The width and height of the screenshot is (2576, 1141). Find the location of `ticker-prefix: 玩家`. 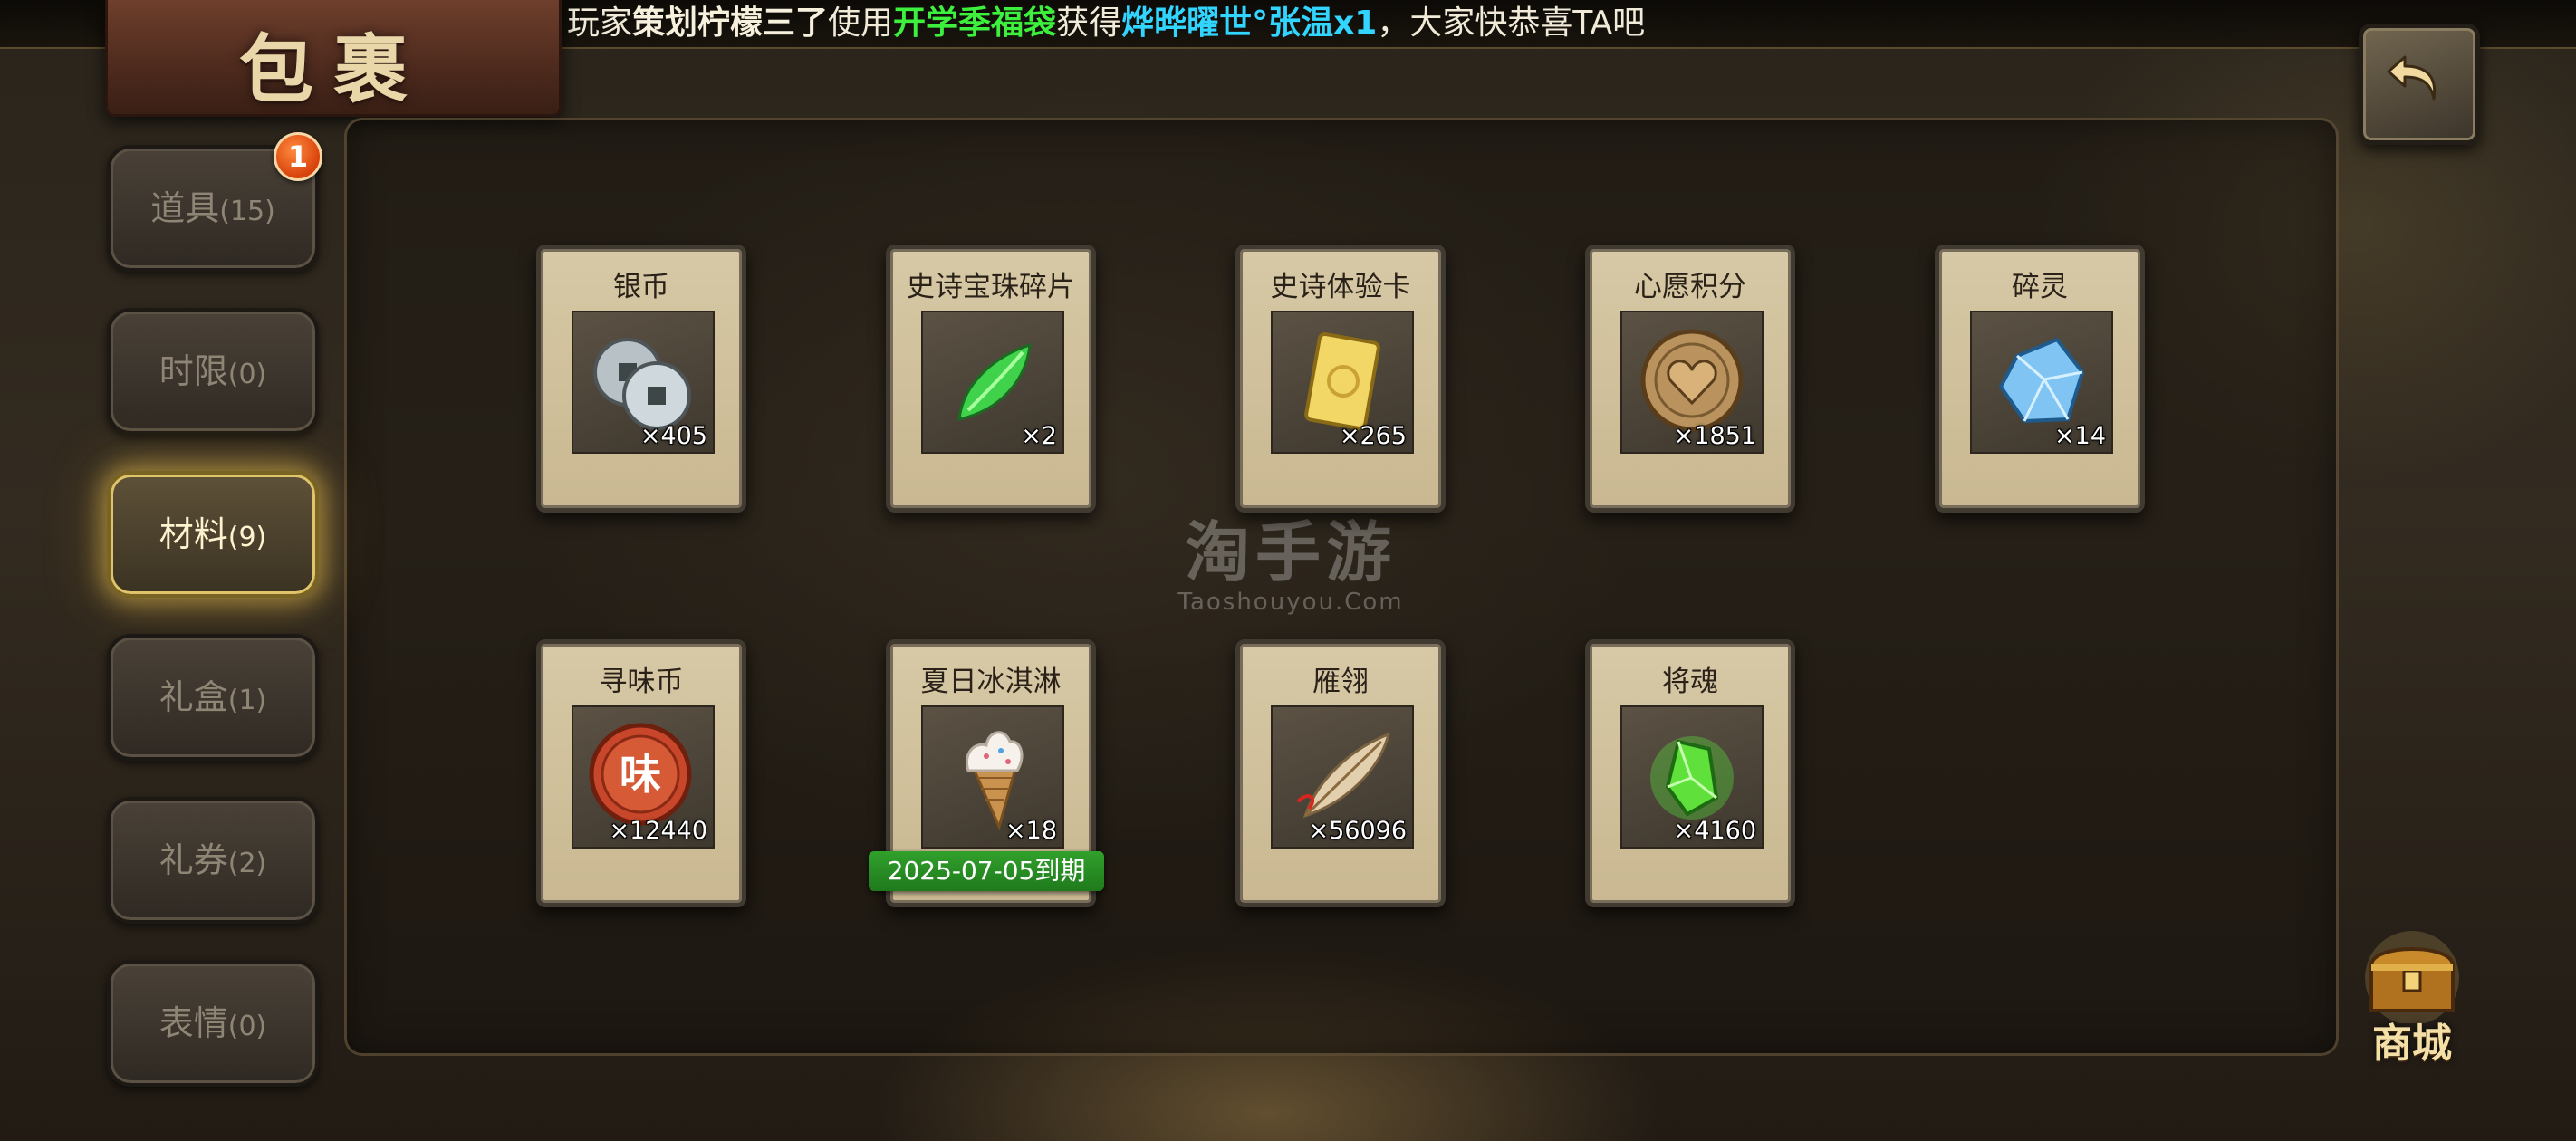

ticker-prefix: 玩家 is located at coordinates (600, 23).